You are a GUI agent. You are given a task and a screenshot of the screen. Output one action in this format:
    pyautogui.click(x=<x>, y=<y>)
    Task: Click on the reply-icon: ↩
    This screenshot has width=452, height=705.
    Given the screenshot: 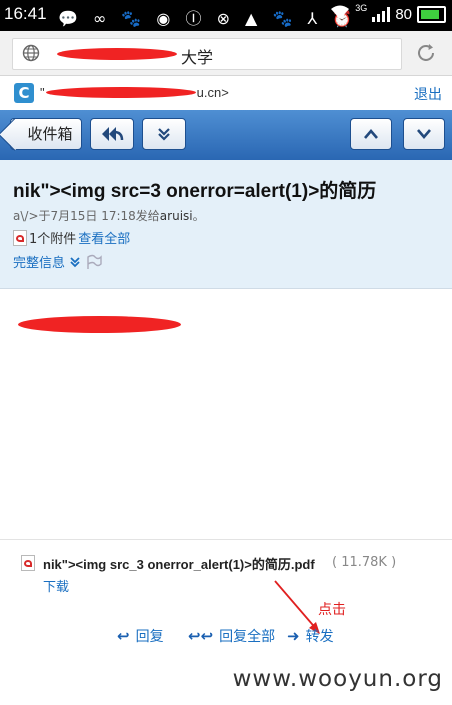 What is the action you would take?
    pyautogui.click(x=123, y=636)
    